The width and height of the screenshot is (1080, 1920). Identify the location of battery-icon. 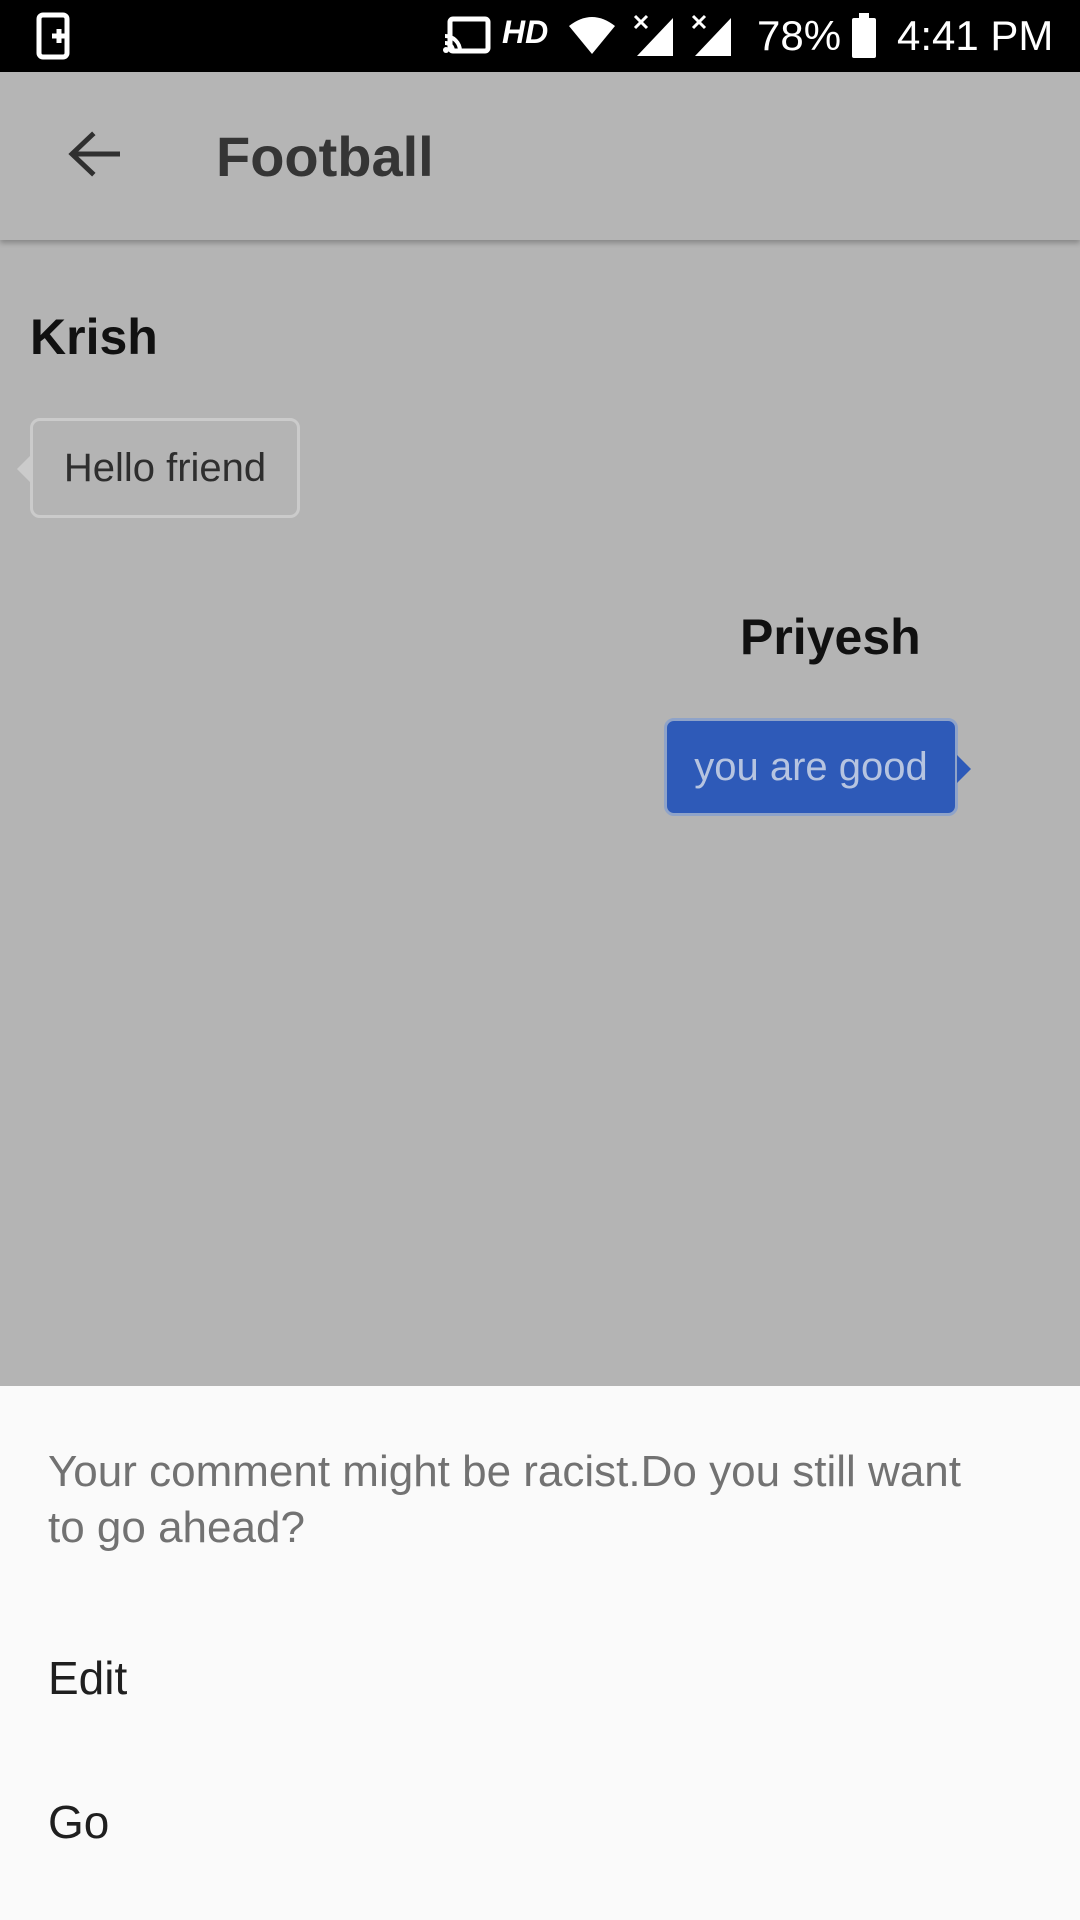
(864, 36).